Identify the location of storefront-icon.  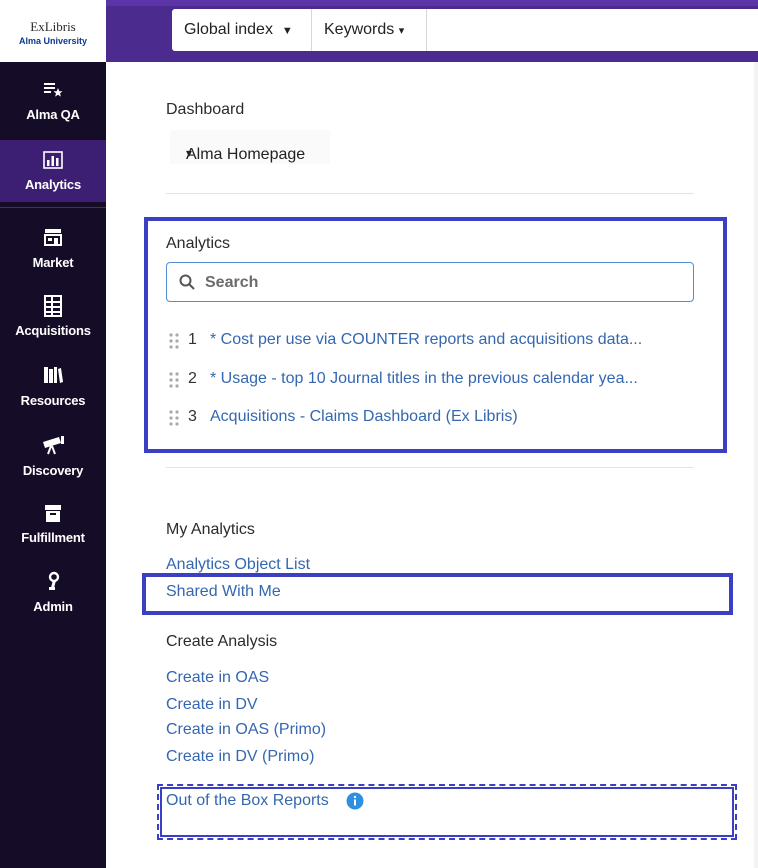
(53, 238).